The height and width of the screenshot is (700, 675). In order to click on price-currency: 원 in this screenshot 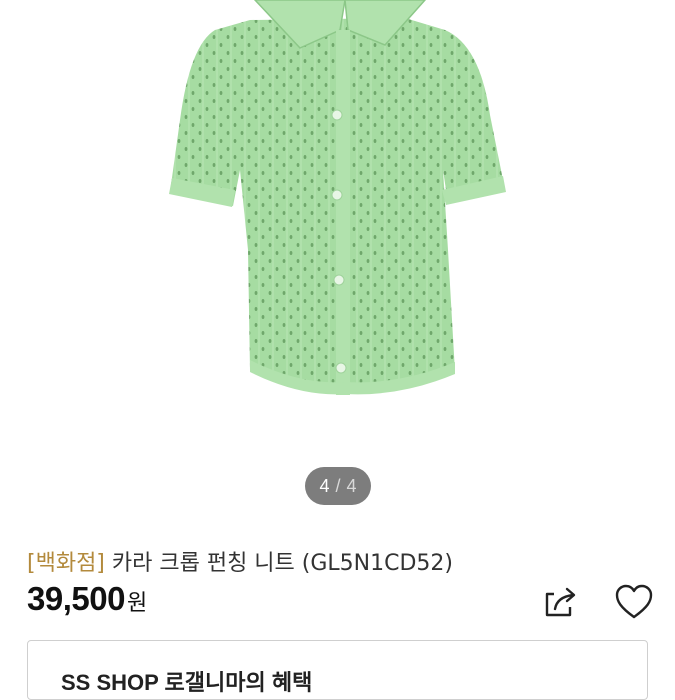, I will do `click(137, 603)`.